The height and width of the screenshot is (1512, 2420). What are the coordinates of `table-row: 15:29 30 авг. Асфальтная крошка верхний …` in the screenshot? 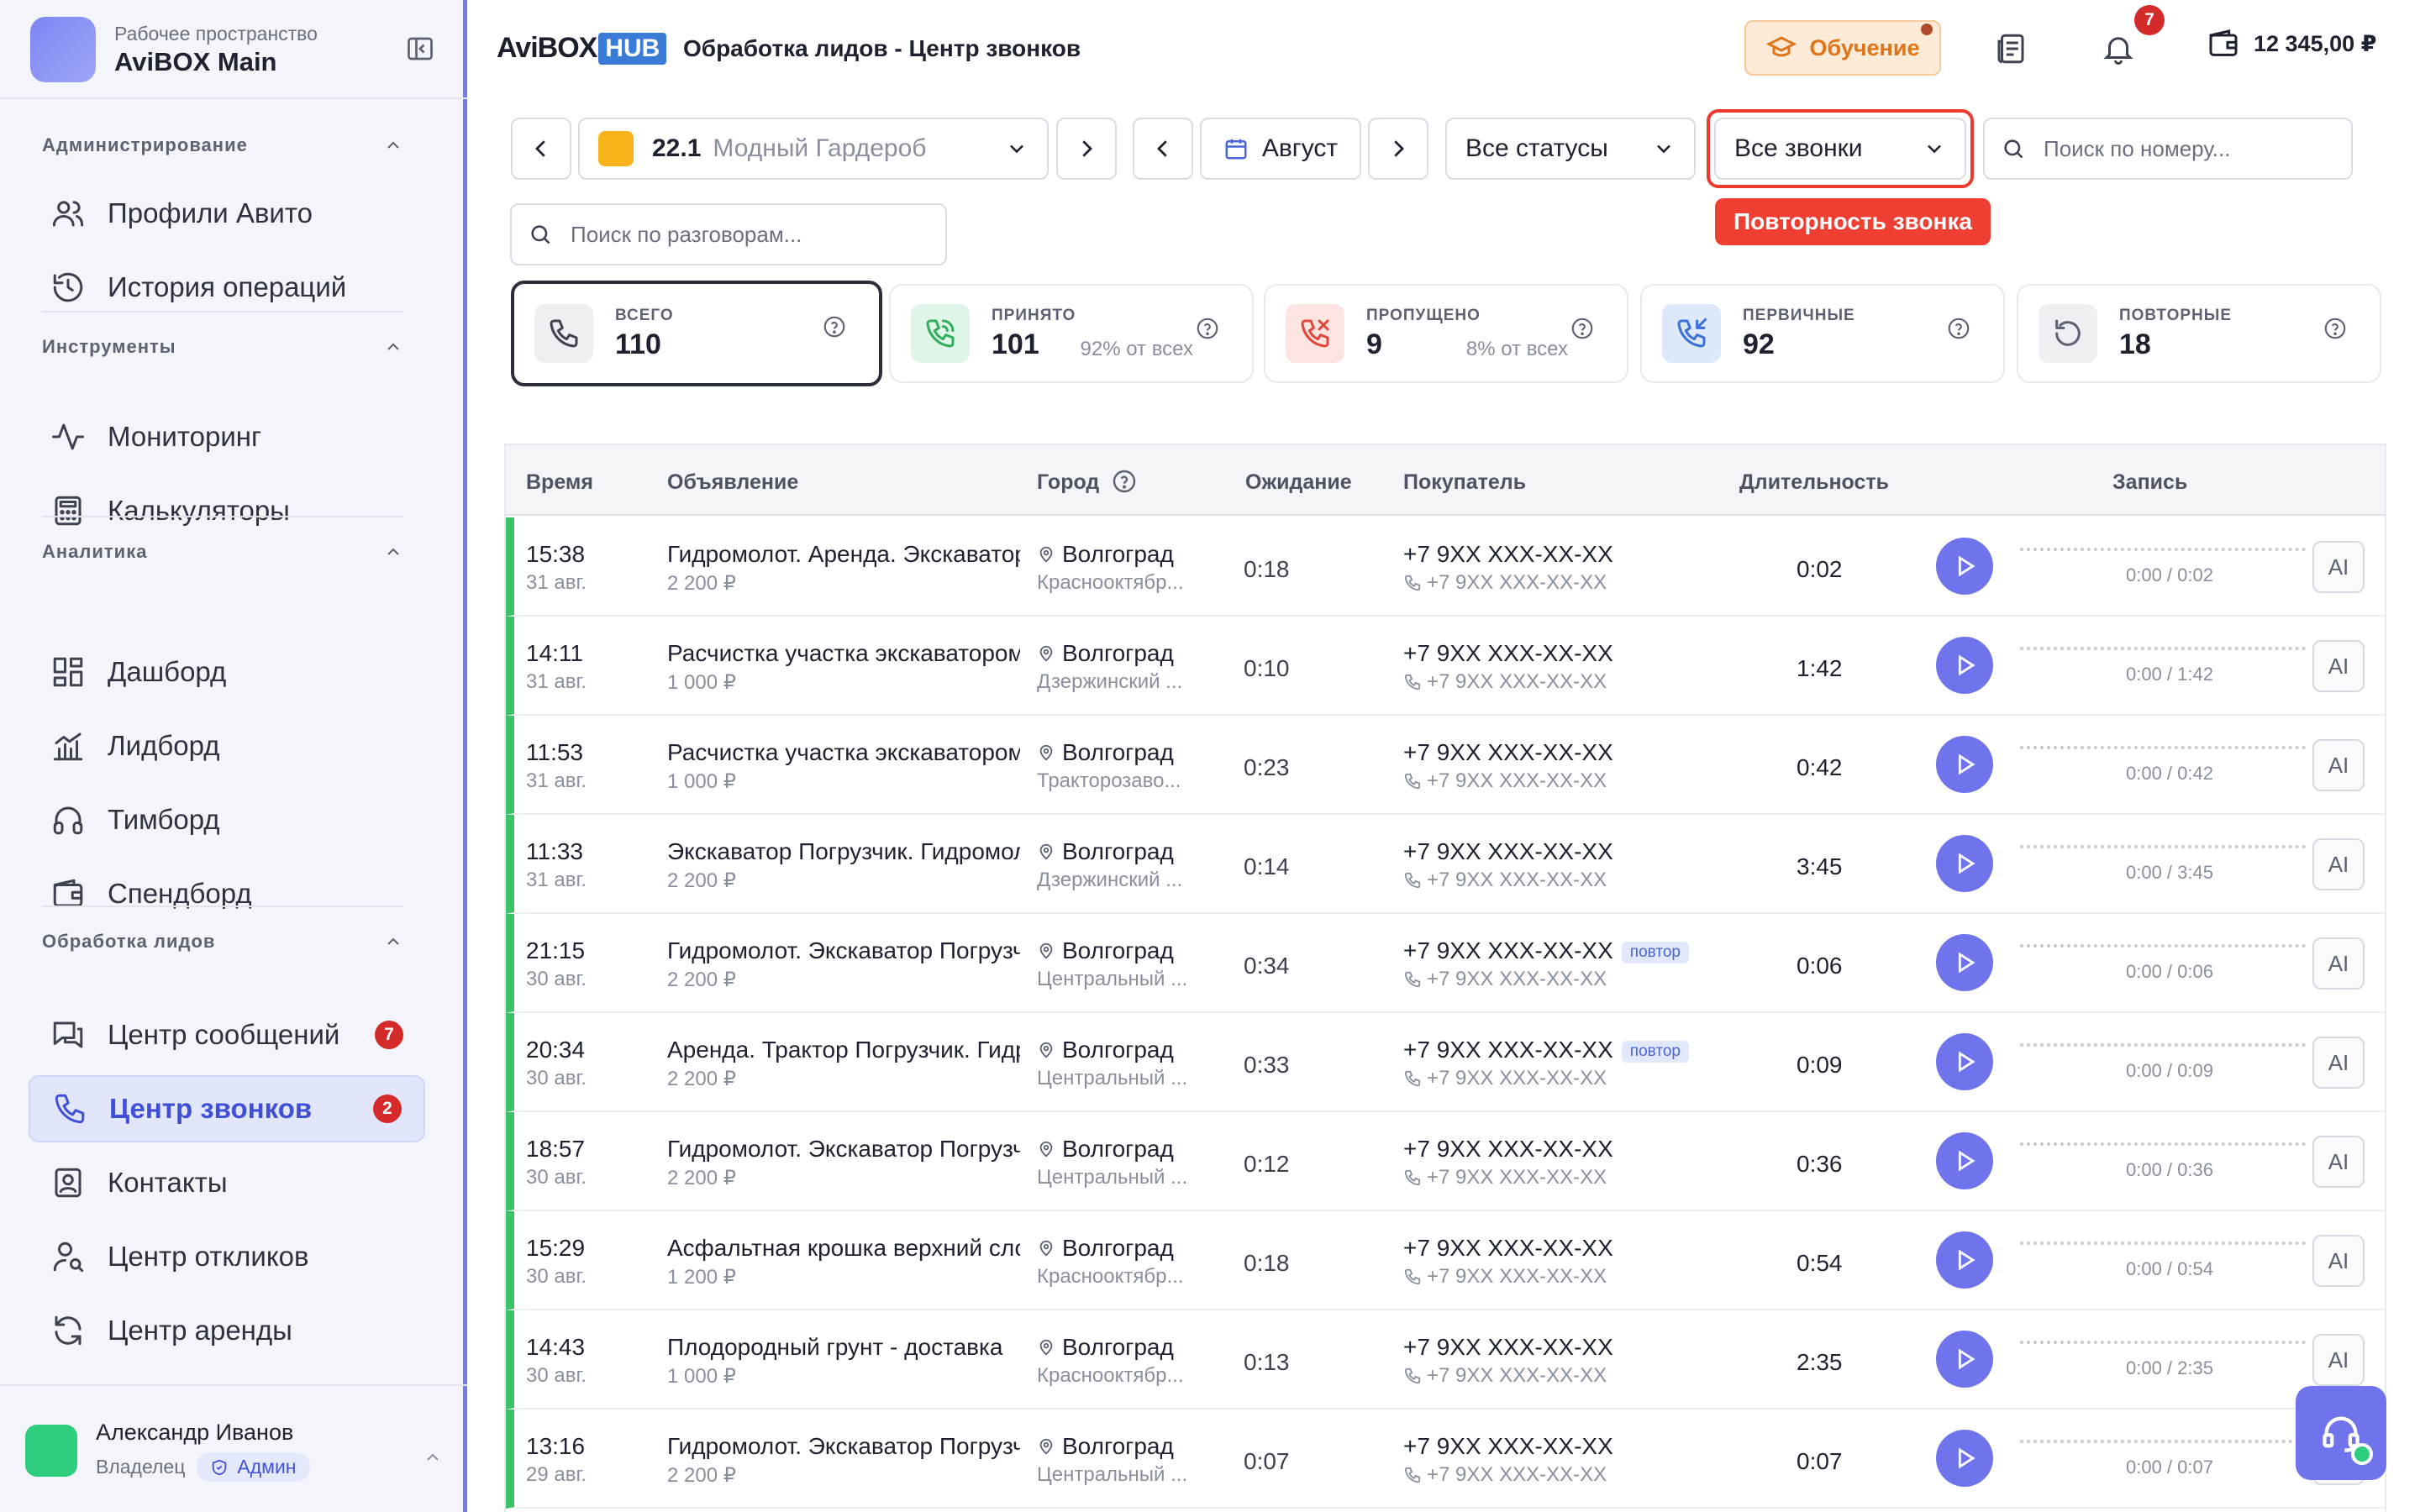 It's located at (1445, 1260).